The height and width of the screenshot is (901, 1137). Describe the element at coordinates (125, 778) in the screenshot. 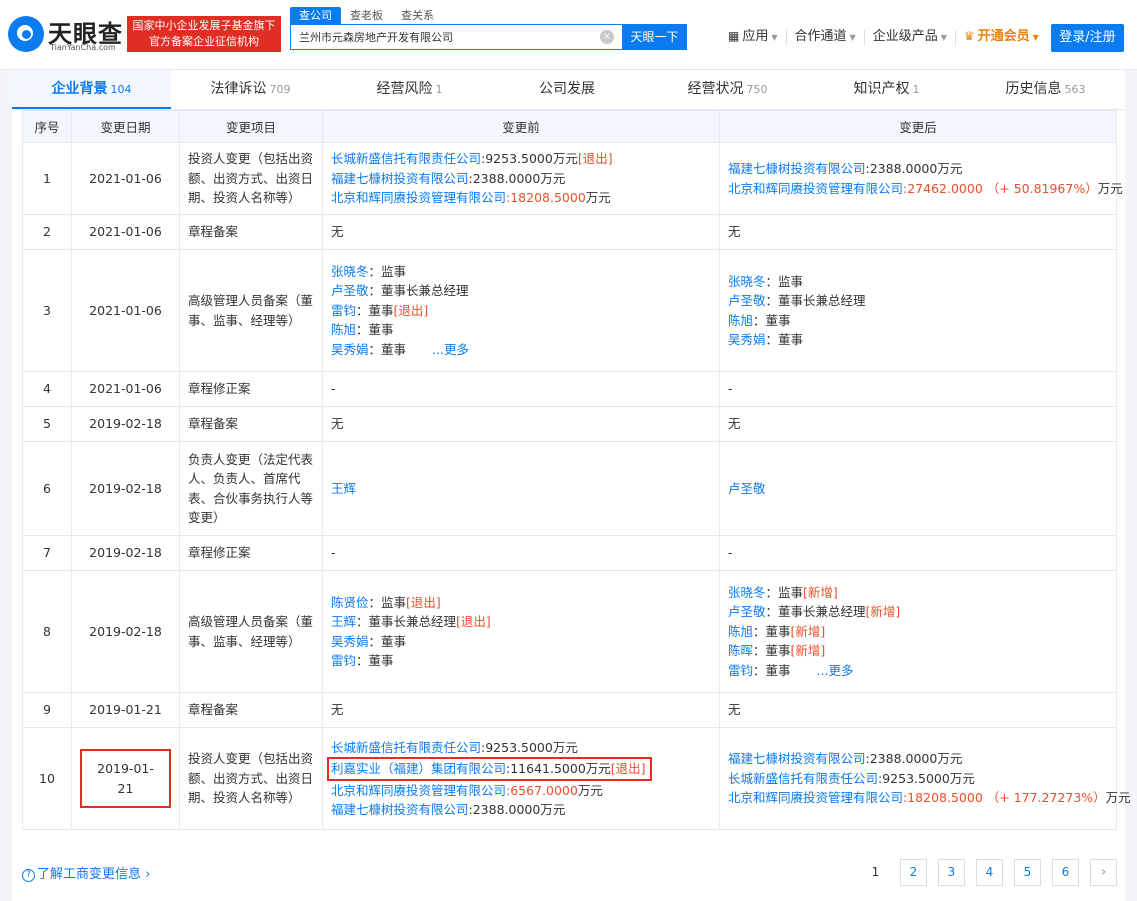

I see `row-date-cell: 2019-01-21` at that location.